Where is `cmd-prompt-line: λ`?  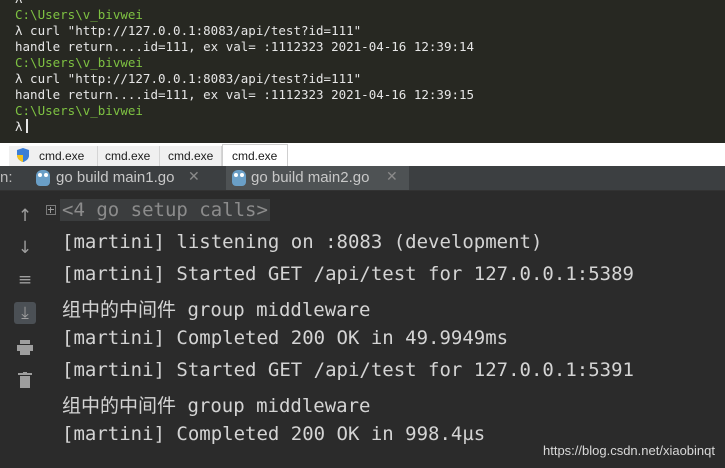
cmd-prompt-line: λ is located at coordinates (21, 127).